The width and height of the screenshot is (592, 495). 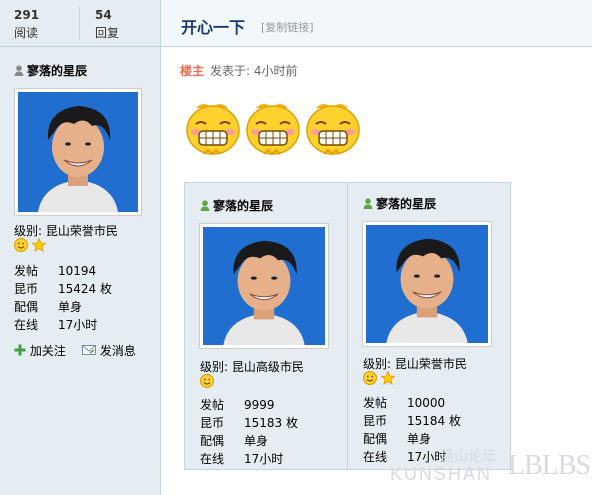 What do you see at coordinates (26, 33) in the screenshot?
I see `views-label: 阅读` at bounding box center [26, 33].